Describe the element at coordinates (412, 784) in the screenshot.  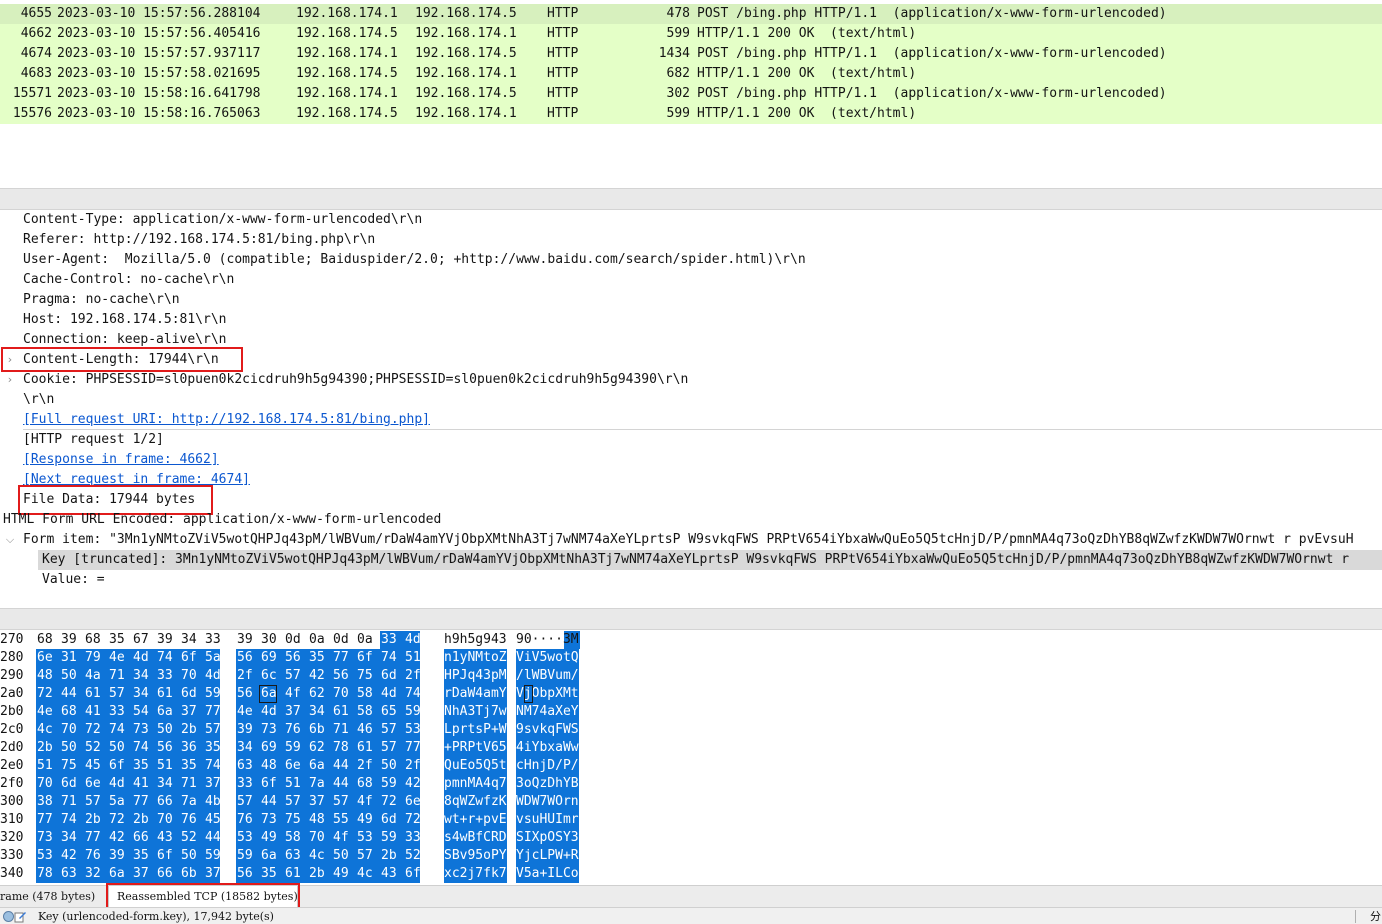
I see `hex-byte: 42` at that location.